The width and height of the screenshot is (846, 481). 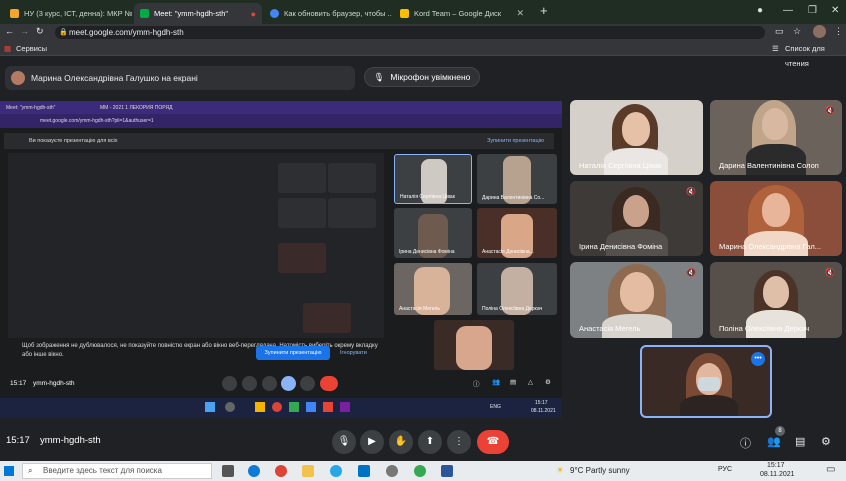 I want to click on camera-button: ▶, so click(x=372, y=442).